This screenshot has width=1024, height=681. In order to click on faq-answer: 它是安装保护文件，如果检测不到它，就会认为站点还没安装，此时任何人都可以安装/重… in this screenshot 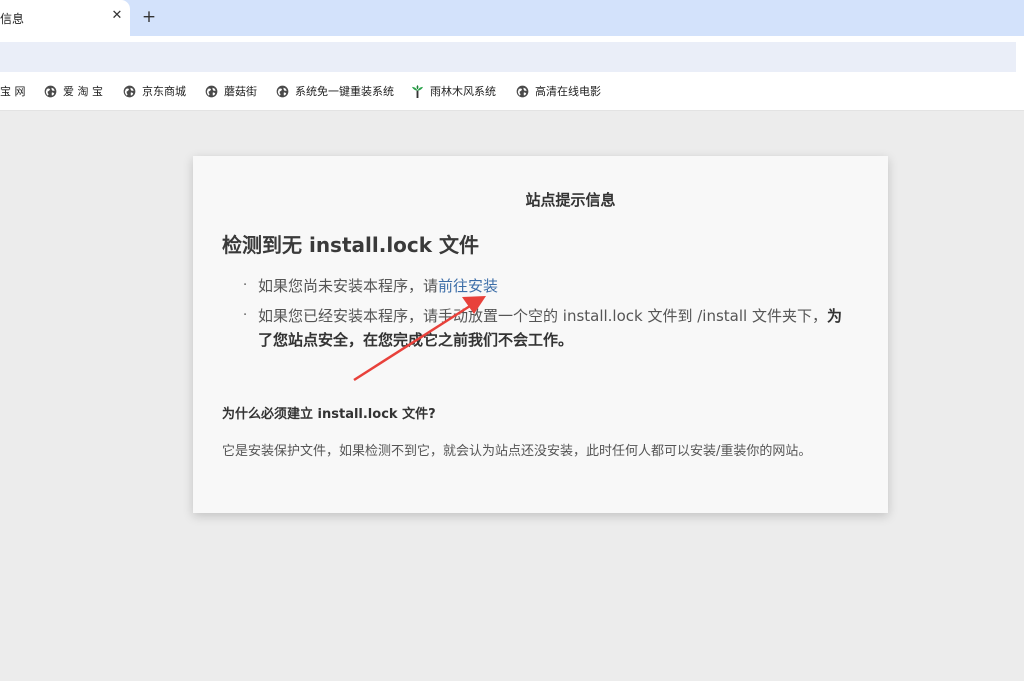, I will do `click(517, 451)`.